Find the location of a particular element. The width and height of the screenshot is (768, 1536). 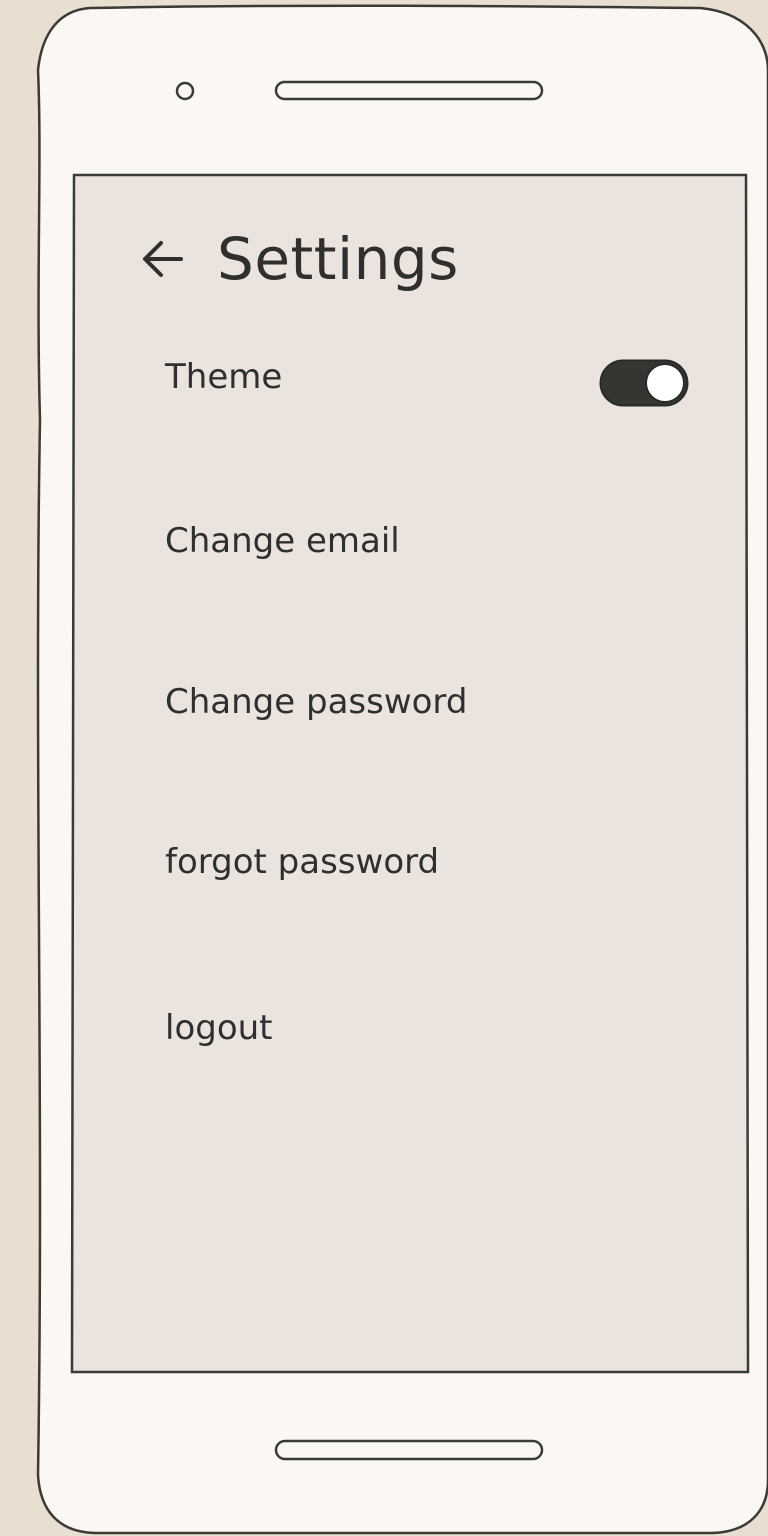

arrow-left-icon is located at coordinates (163, 259).